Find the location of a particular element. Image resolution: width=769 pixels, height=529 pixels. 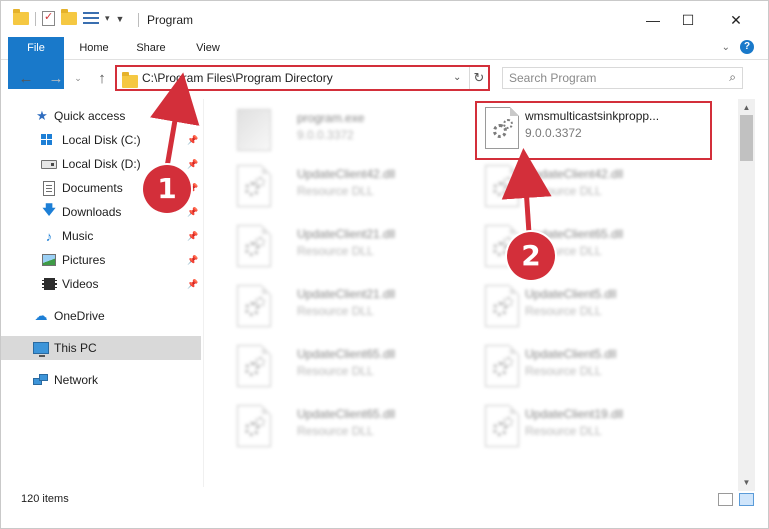

chevron-down-icon: ⌄ is located at coordinates (457, 77).